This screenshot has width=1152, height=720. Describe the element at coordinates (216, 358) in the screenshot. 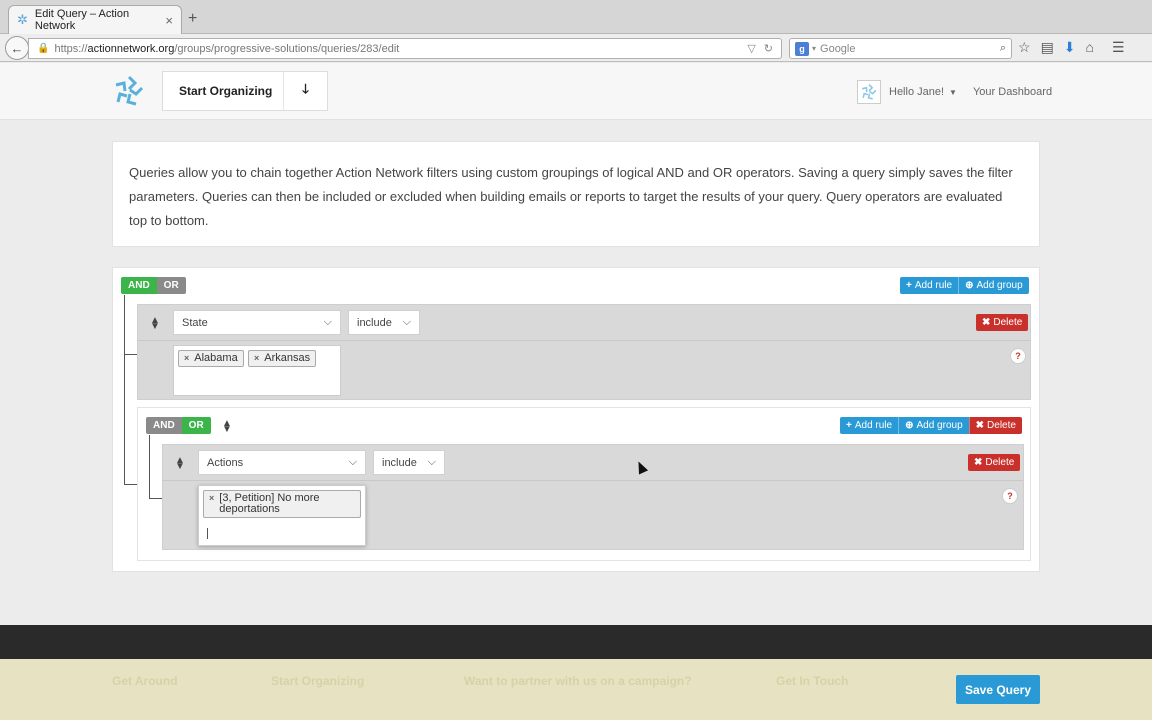

I see `chip-label: Alabama` at that location.